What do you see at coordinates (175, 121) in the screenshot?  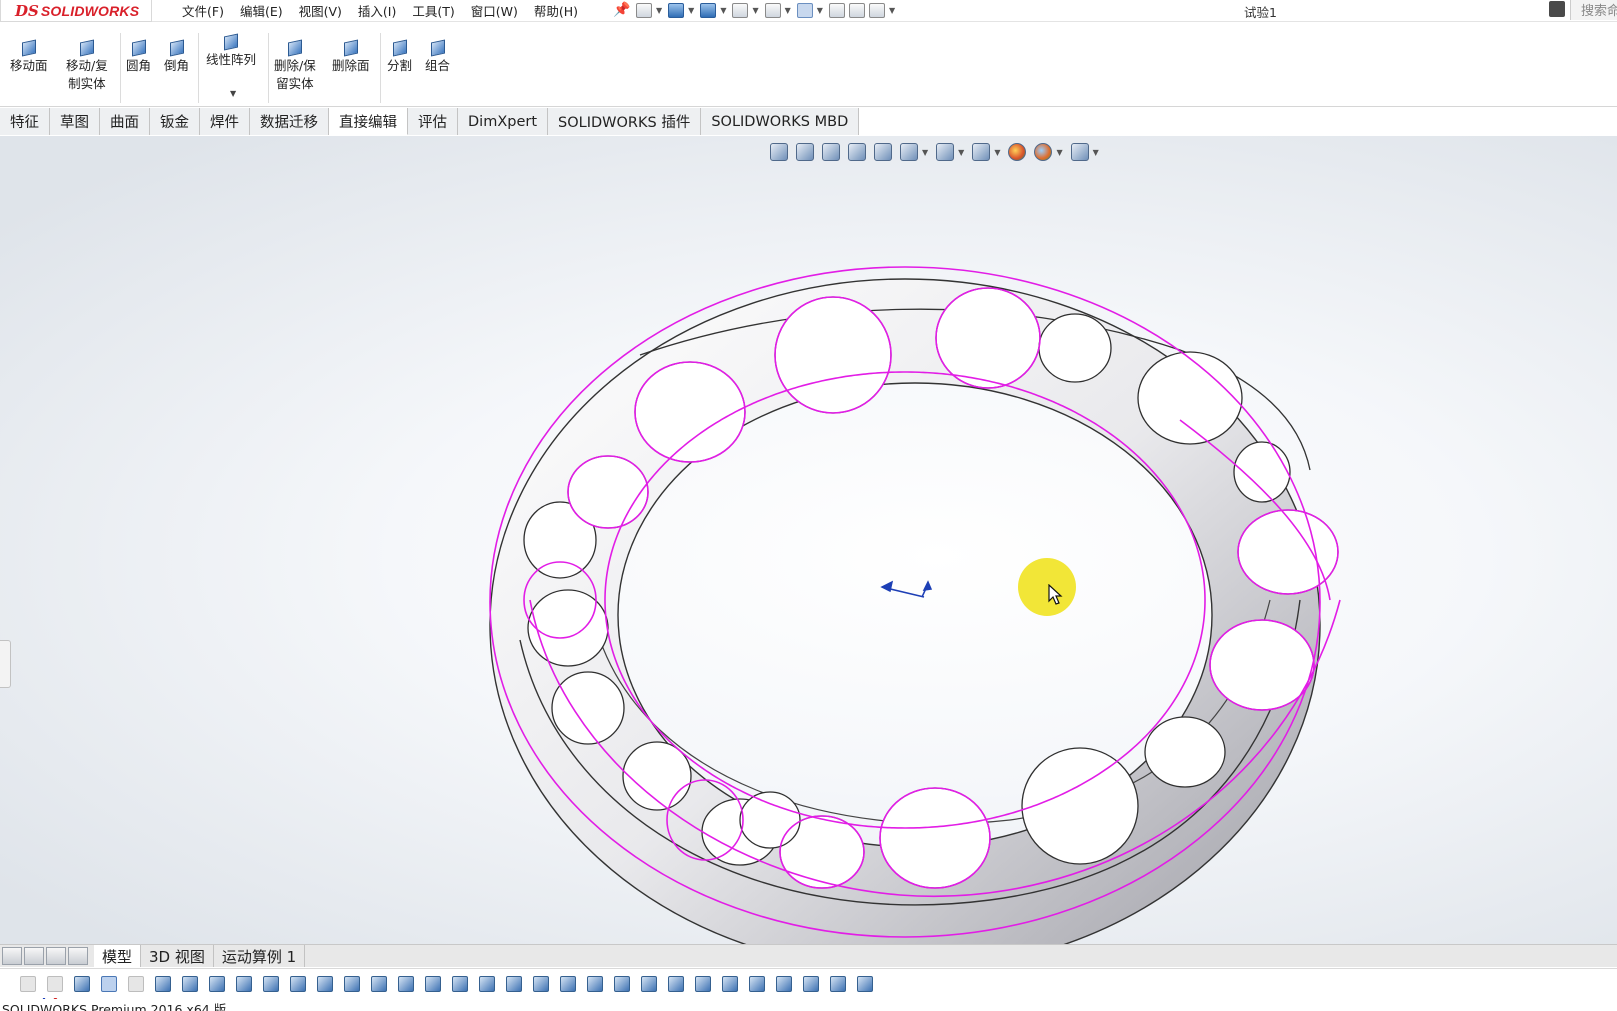 I see `tab-sheet-metal: 钣金` at bounding box center [175, 121].